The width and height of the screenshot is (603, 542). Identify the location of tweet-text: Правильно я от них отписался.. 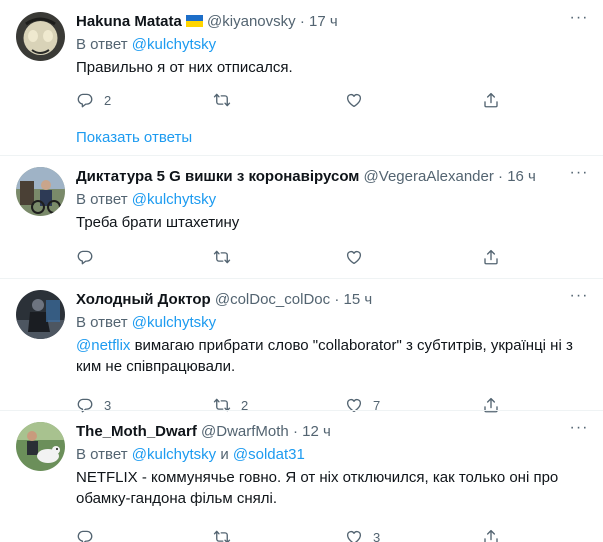
(184, 67).